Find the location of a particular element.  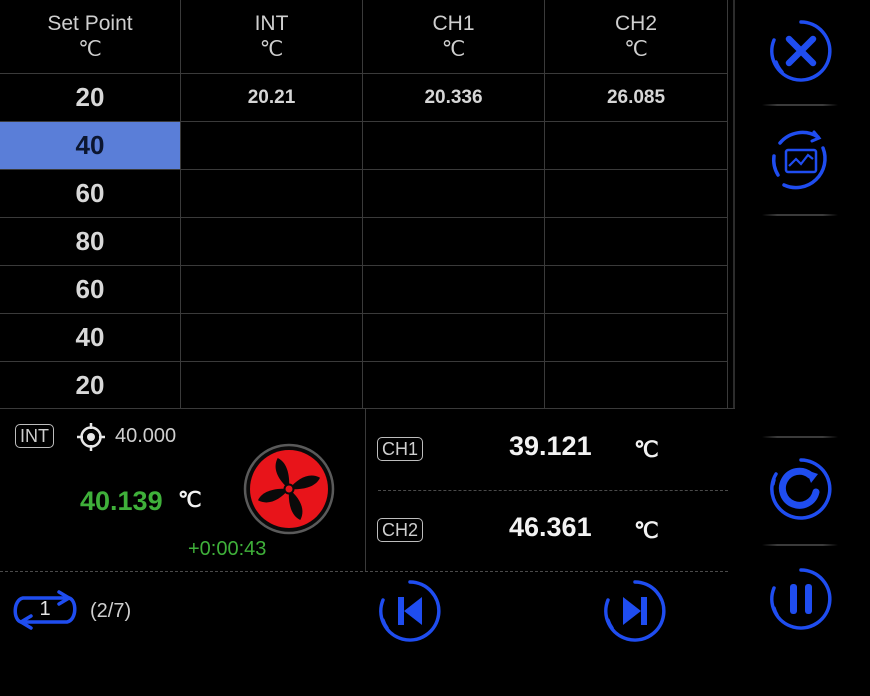

int-unit: ℃ is located at coordinates (190, 500).